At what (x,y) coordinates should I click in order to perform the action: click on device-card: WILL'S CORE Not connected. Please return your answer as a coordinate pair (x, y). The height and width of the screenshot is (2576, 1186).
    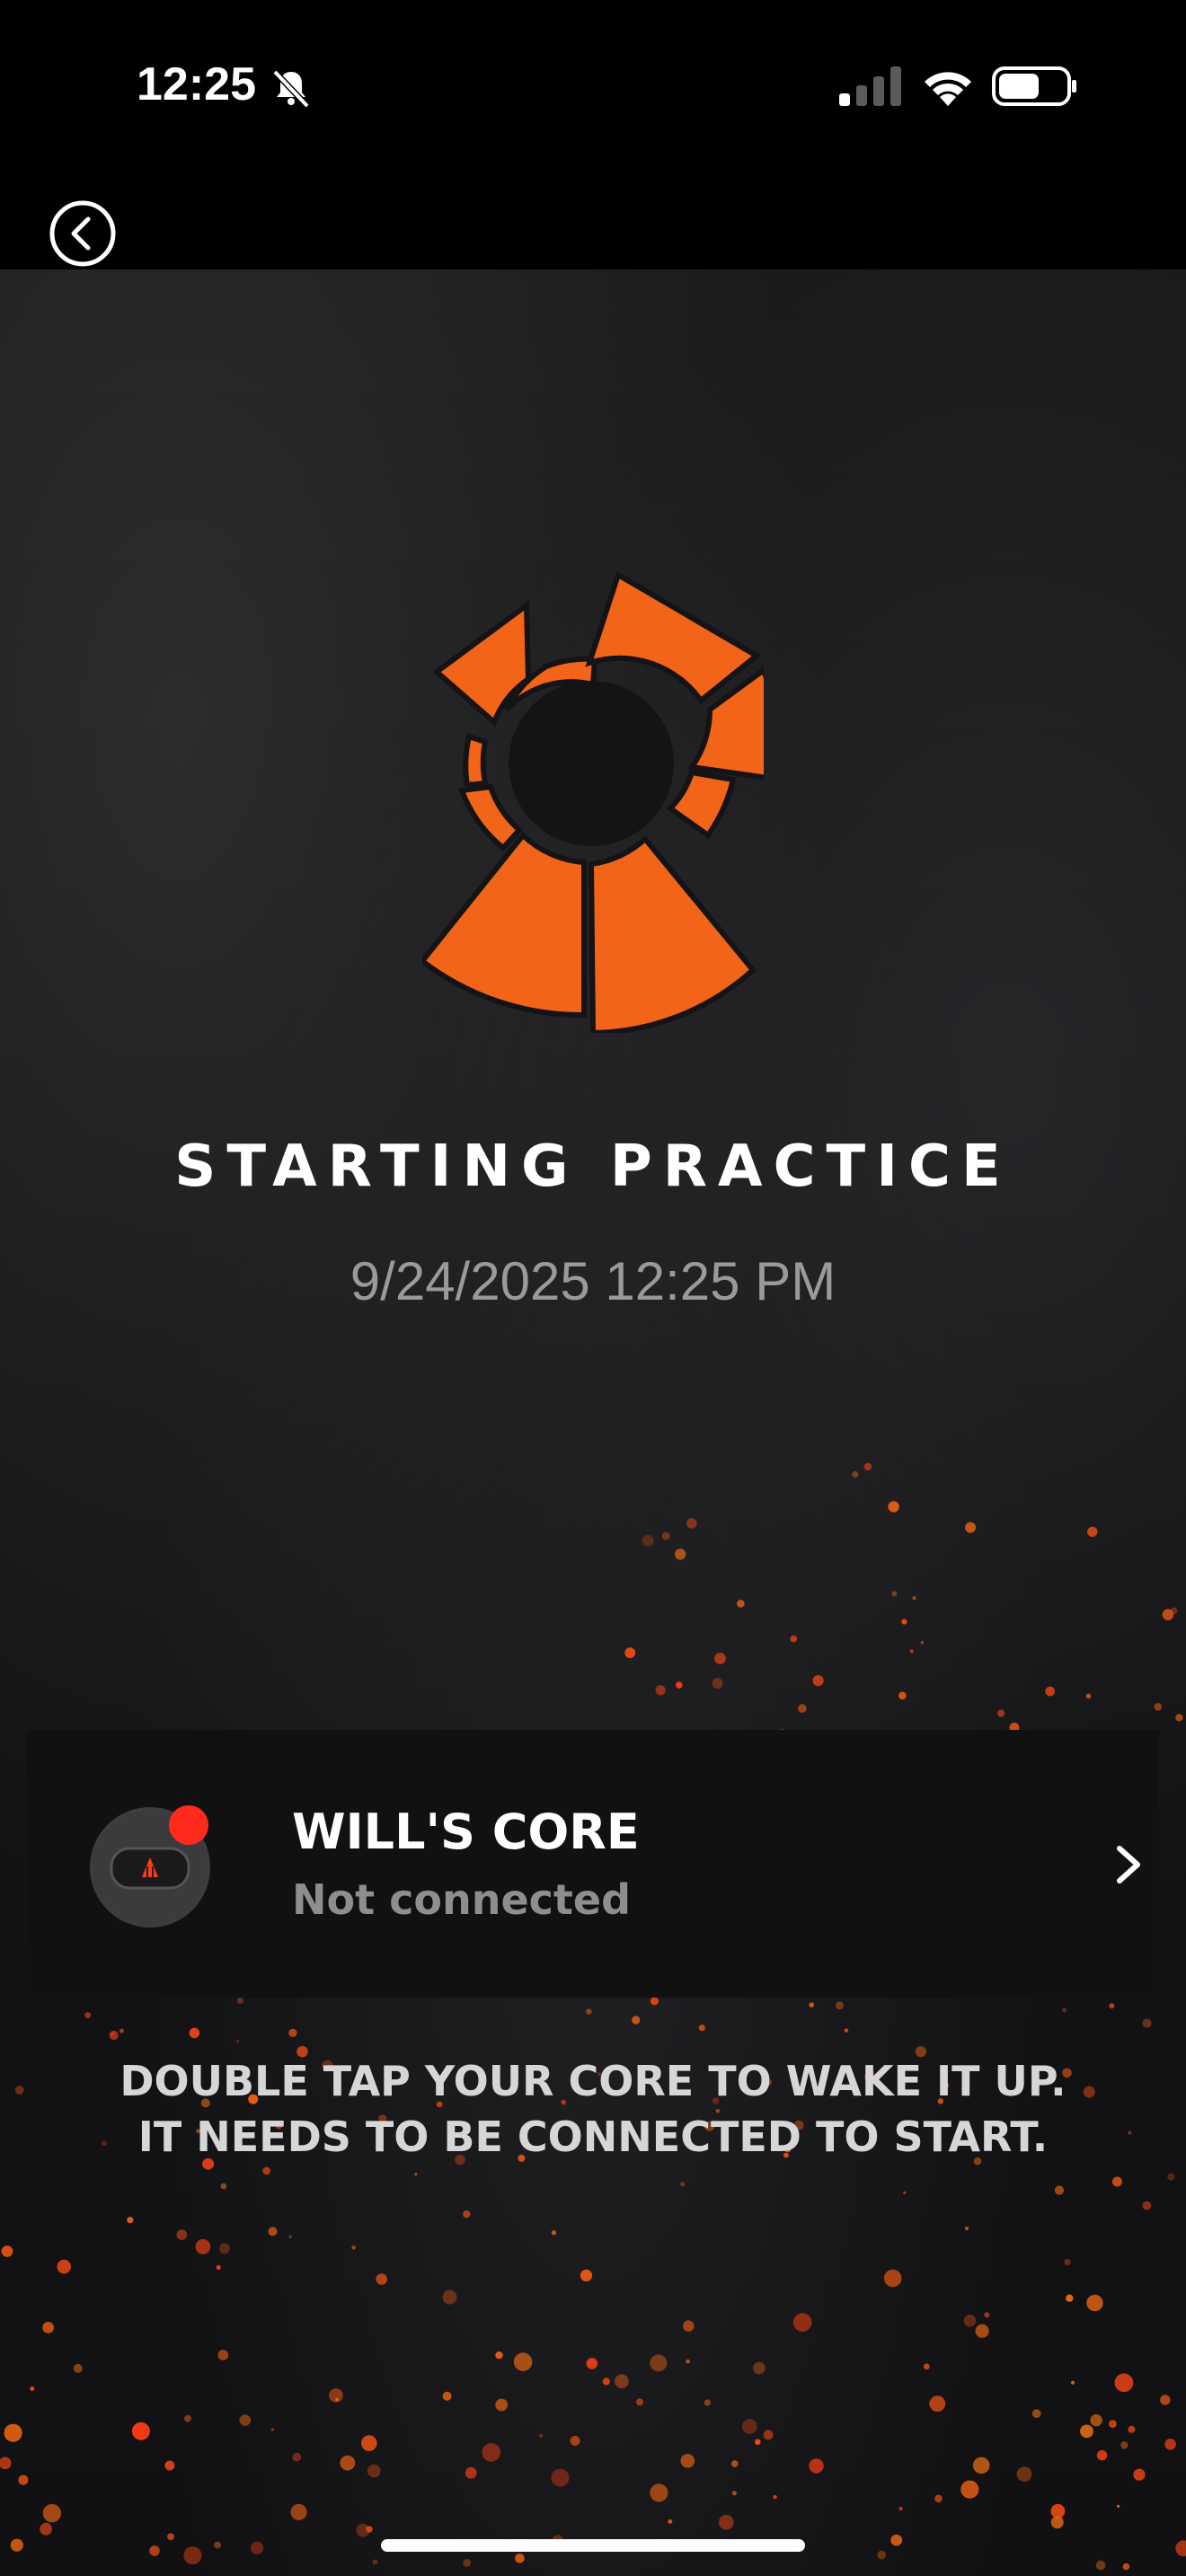
    Looking at the image, I should click on (593, 1864).